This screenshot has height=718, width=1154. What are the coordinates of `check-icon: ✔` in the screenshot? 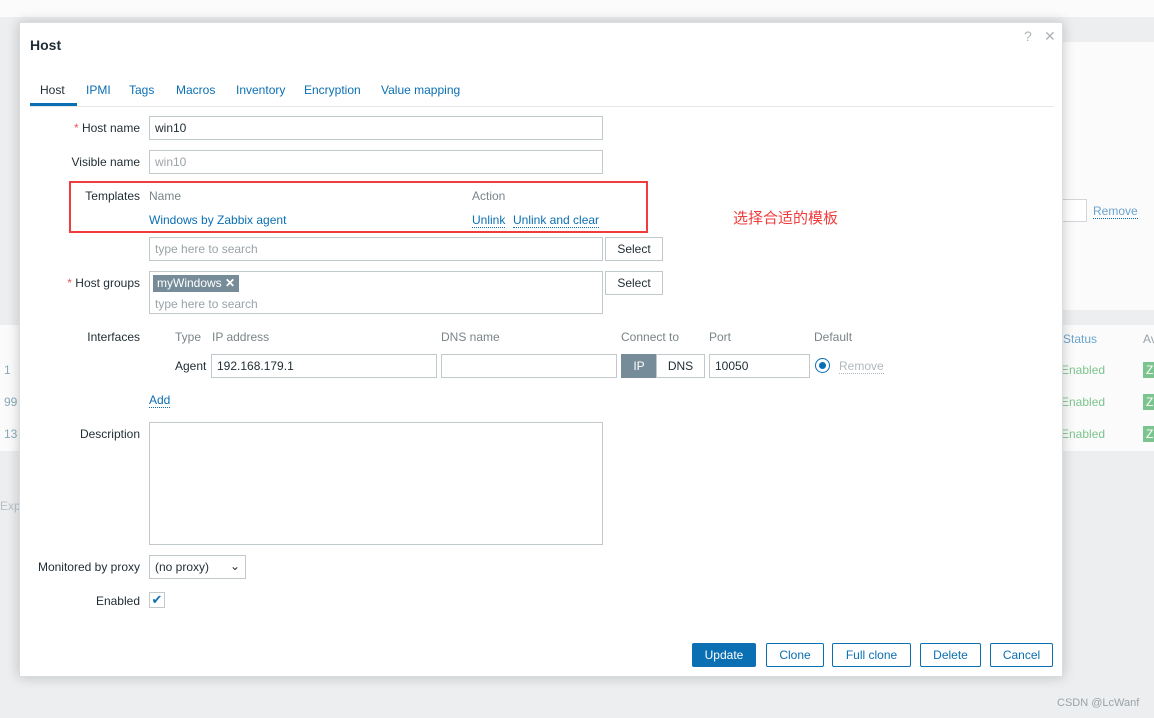 It's located at (157, 599).